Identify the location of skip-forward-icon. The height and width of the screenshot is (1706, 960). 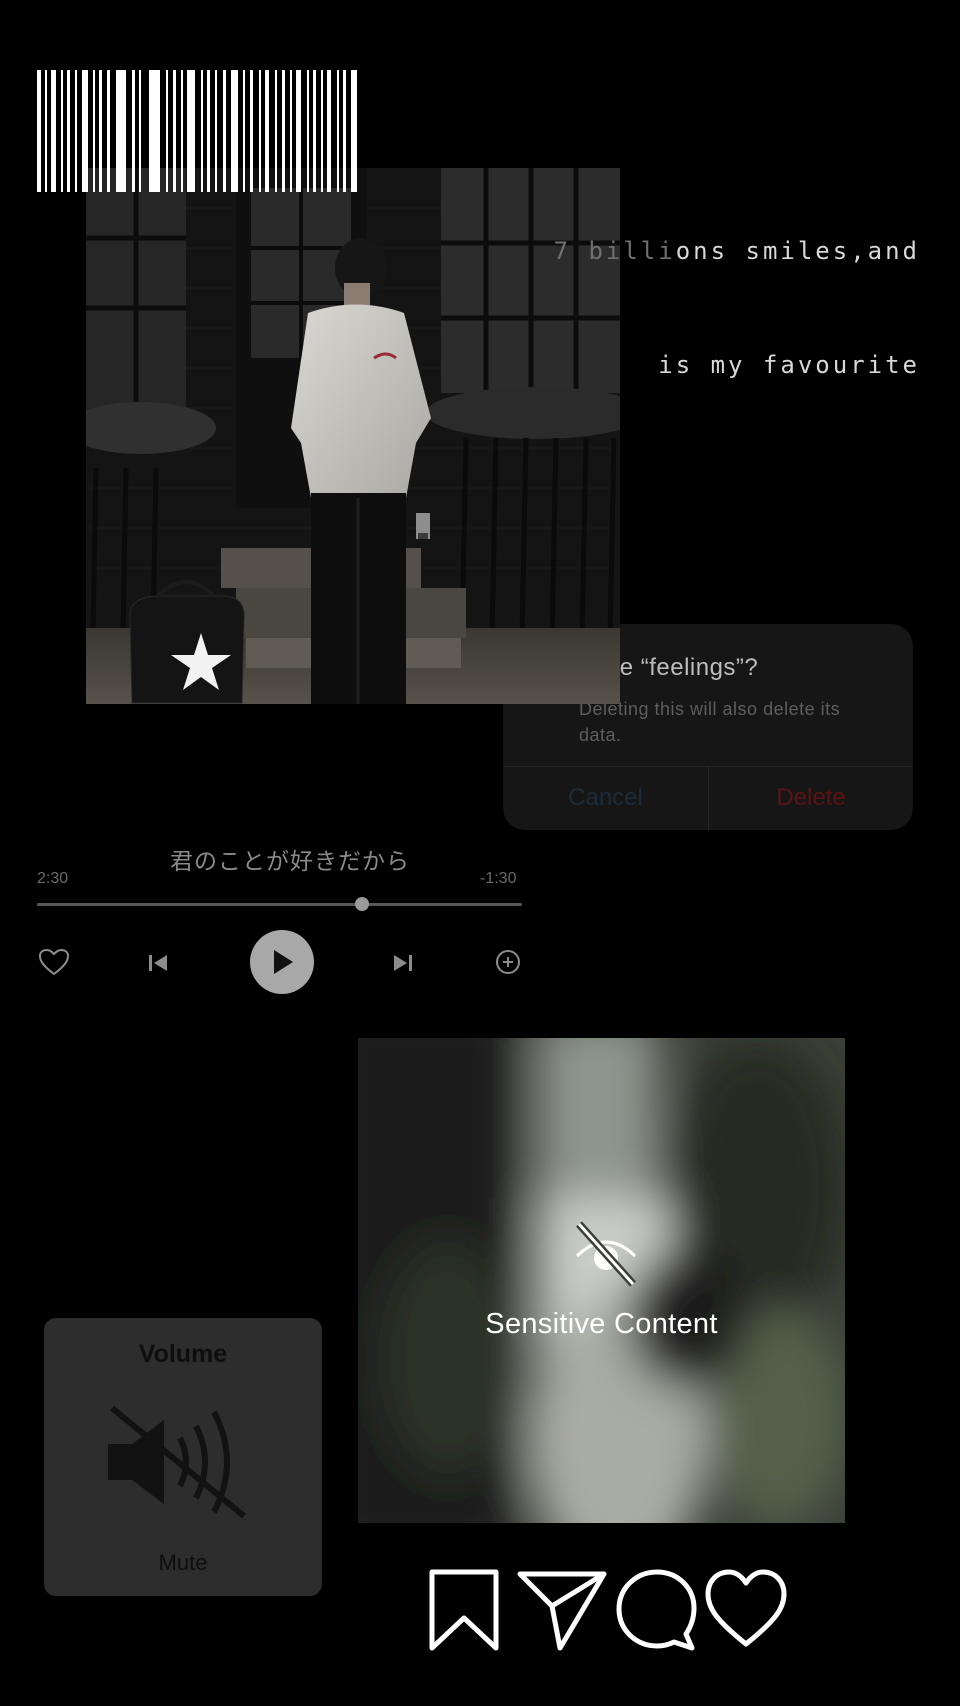
(403, 963).